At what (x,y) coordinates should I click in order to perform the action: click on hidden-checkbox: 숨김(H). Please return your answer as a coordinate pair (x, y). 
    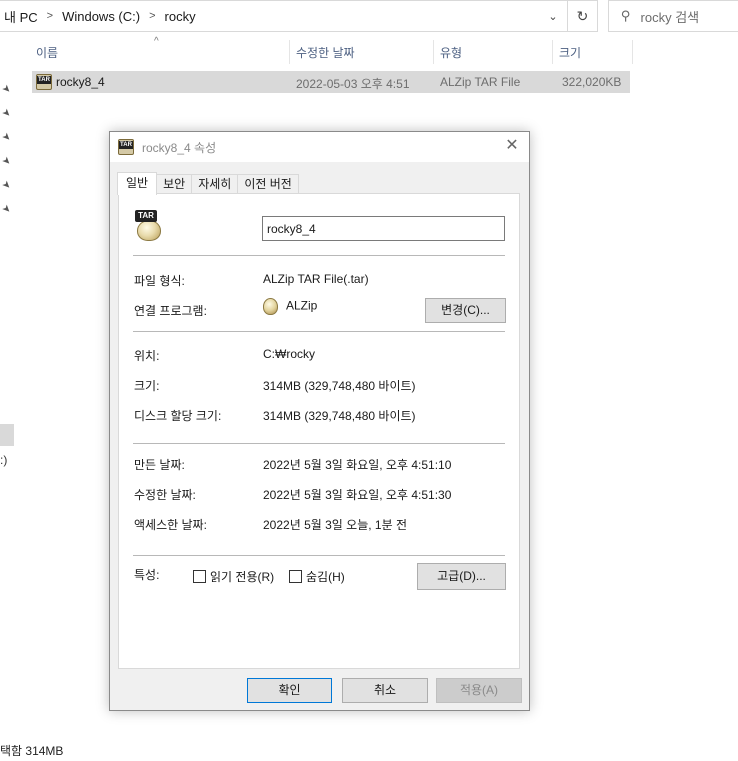
    Looking at the image, I should click on (317, 576).